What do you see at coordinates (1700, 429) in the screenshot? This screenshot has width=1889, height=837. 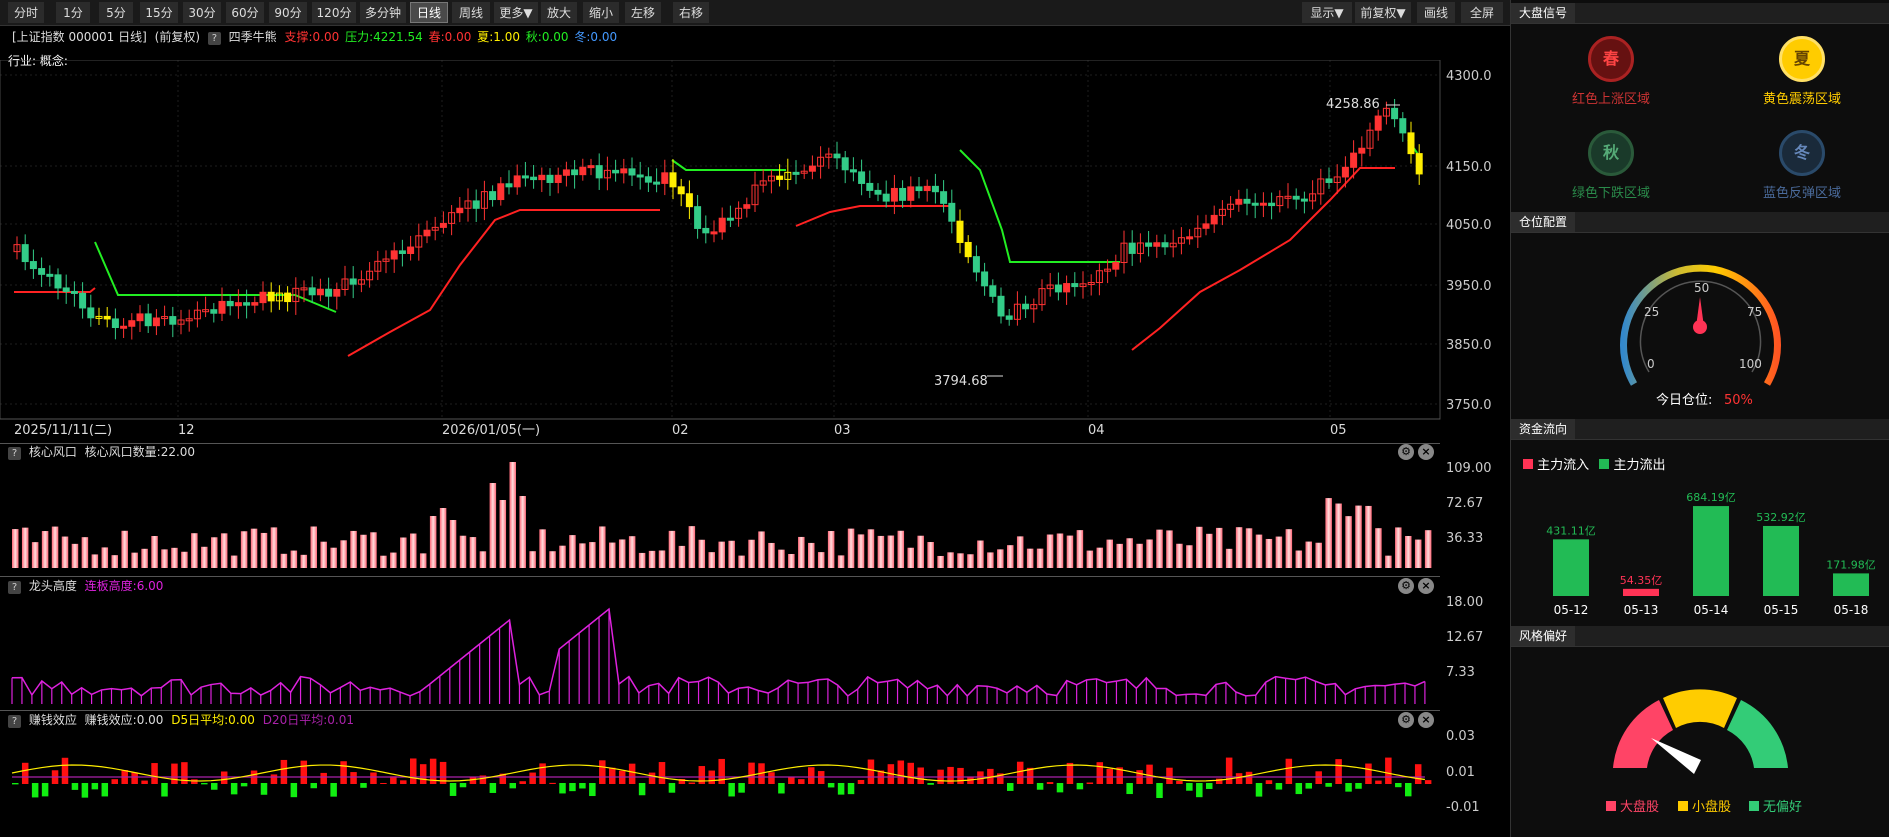 I see `section-title-flow: 资金流向` at bounding box center [1700, 429].